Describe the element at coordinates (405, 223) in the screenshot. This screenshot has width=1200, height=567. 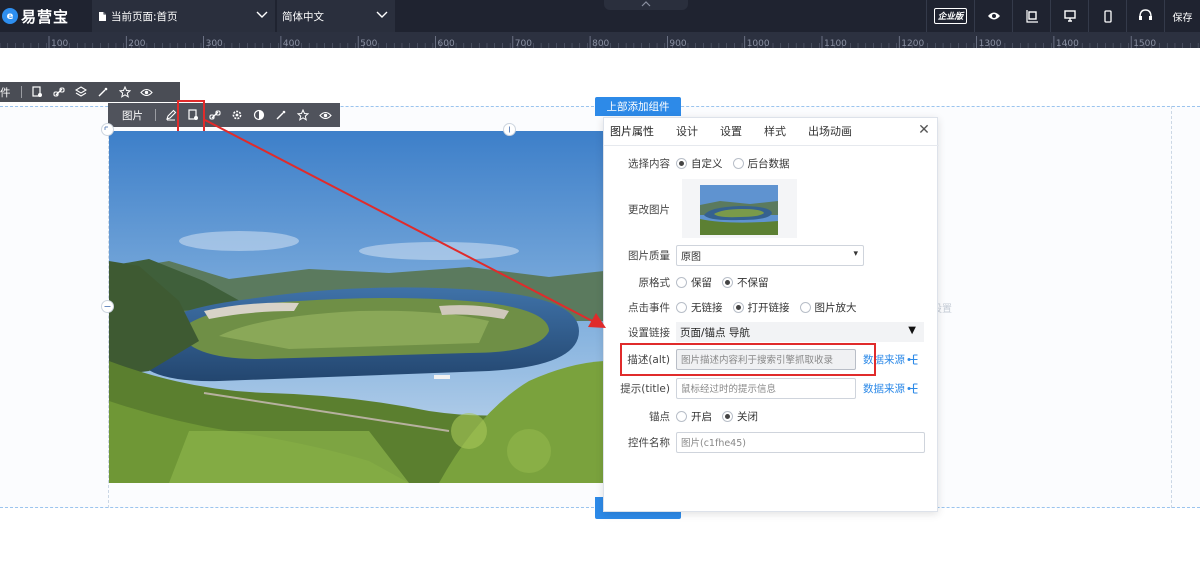
I see `annotation-arrow` at that location.